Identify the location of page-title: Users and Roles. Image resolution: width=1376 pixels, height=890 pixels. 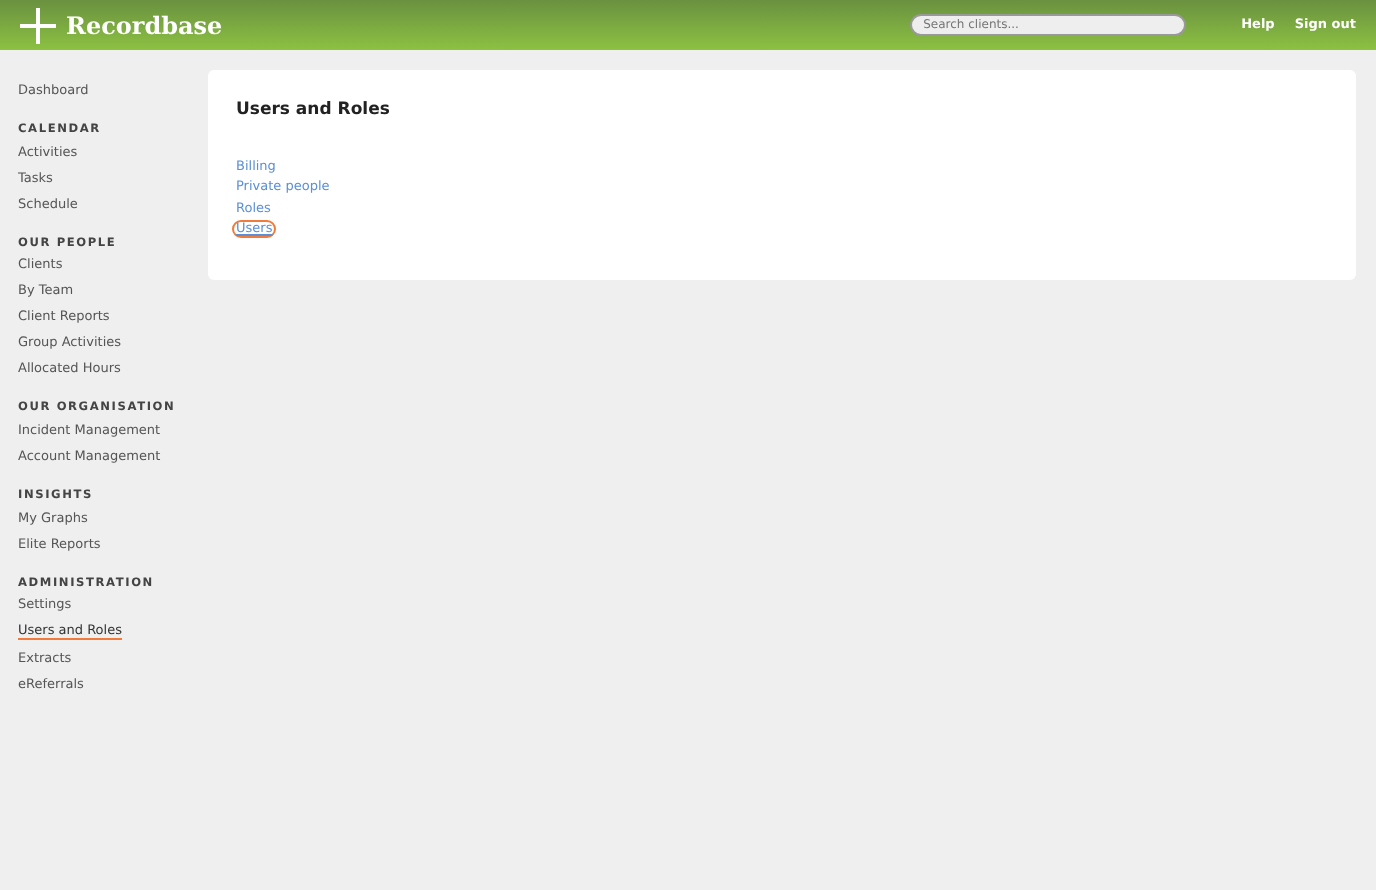
(314, 111).